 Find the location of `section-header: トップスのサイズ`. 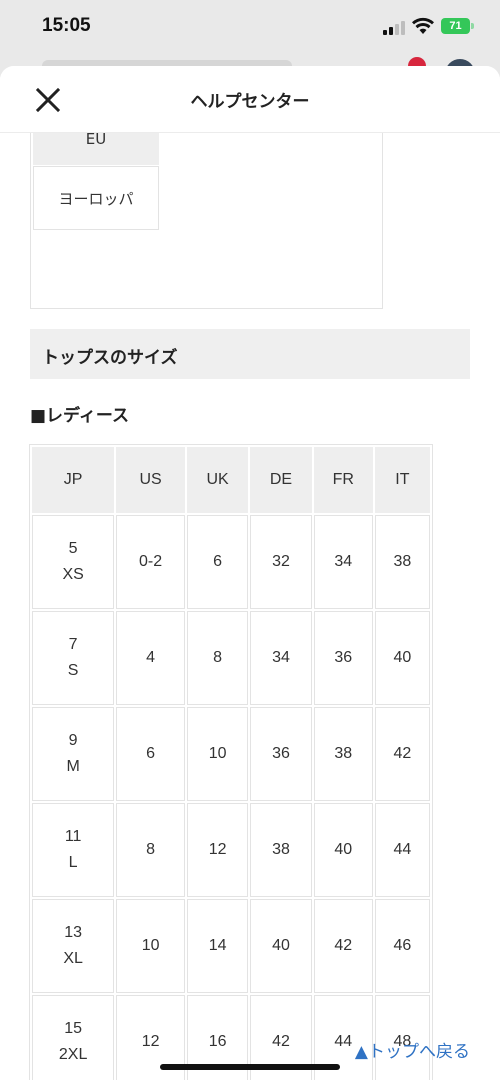

section-header: トップスのサイズ is located at coordinates (250, 354).